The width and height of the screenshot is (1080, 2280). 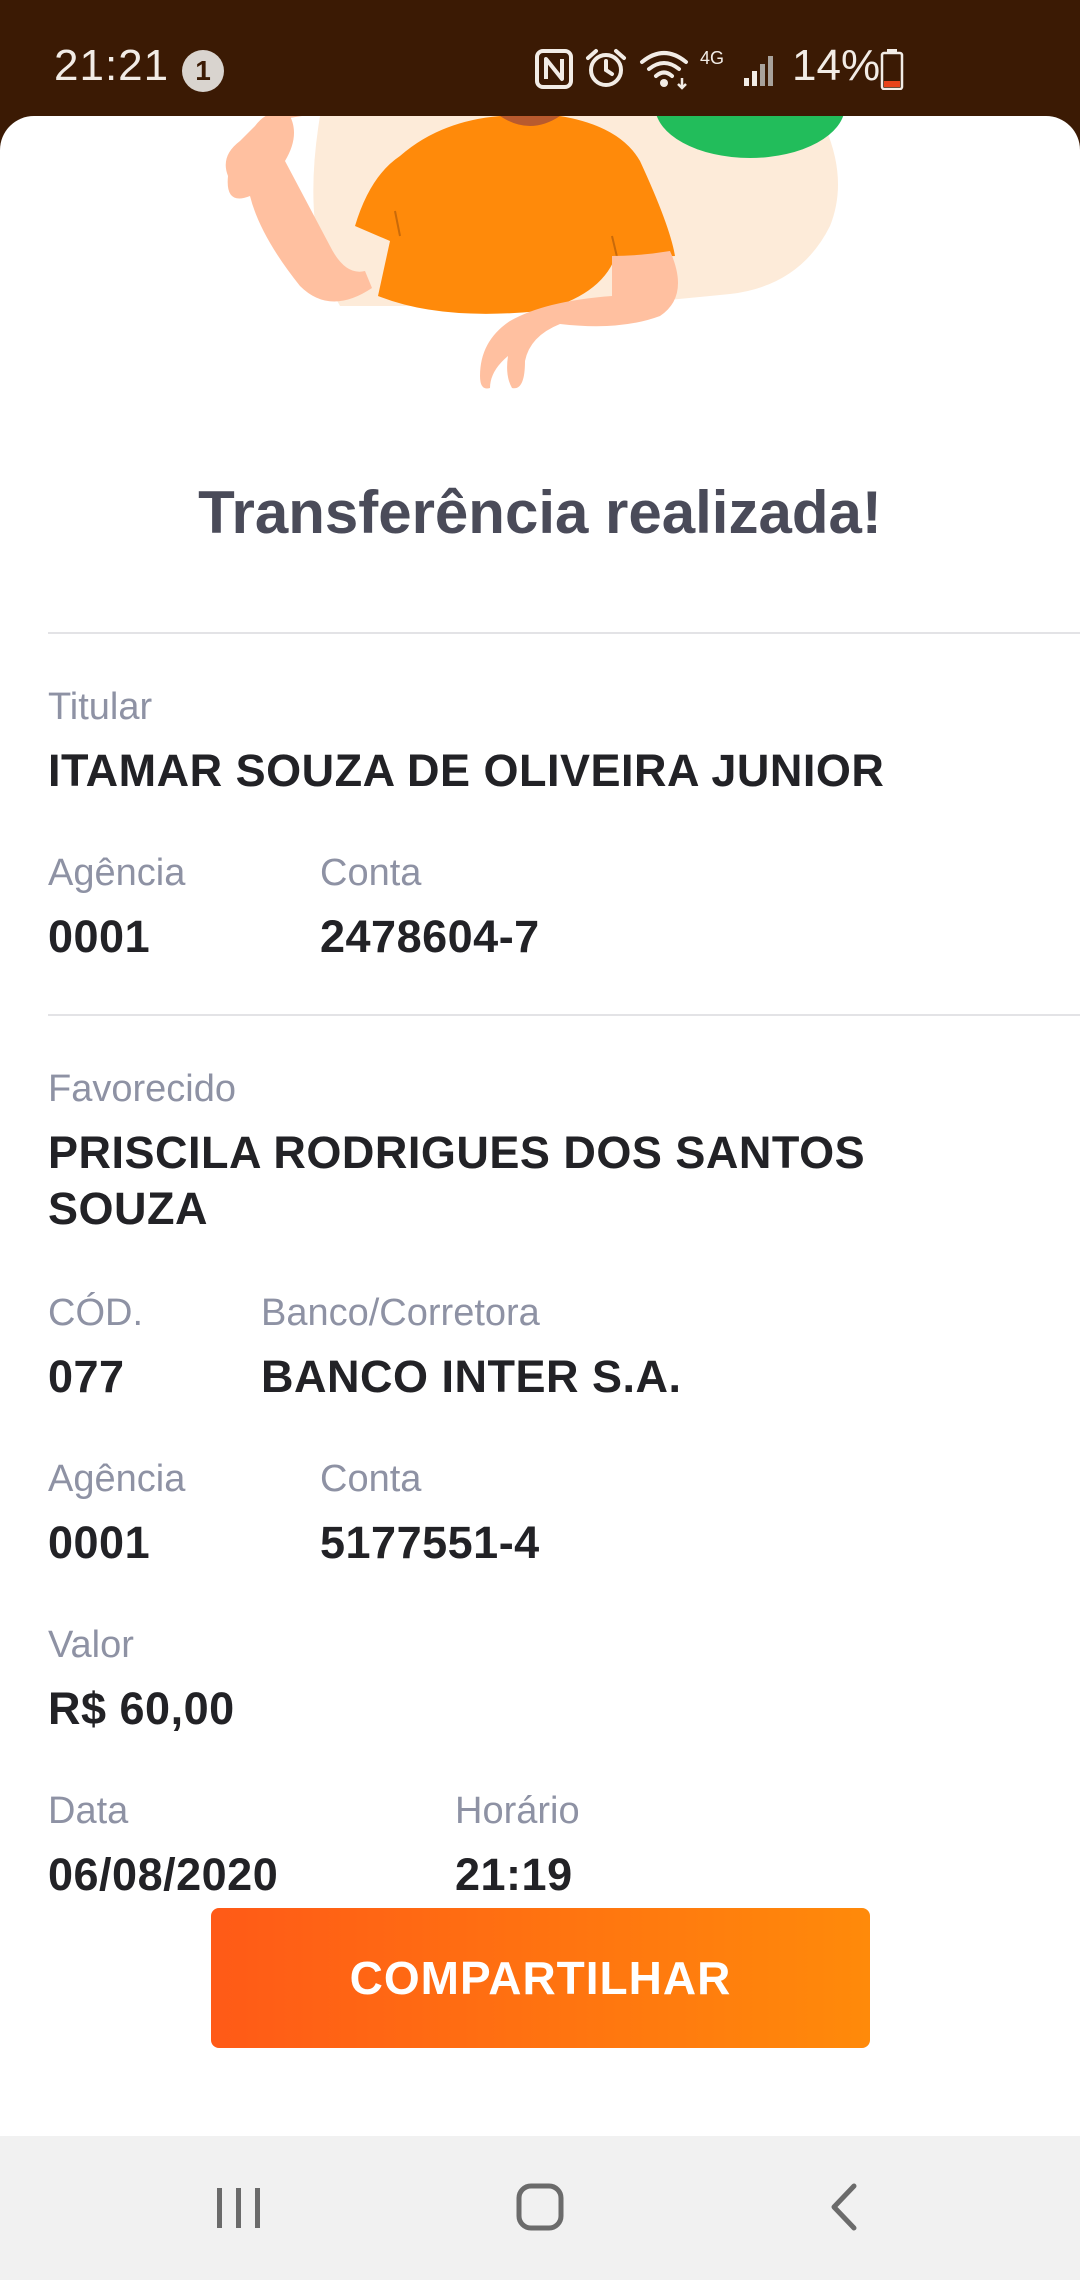 What do you see at coordinates (86, 1376) in the screenshot?
I see `bank-code-value: 077` at bounding box center [86, 1376].